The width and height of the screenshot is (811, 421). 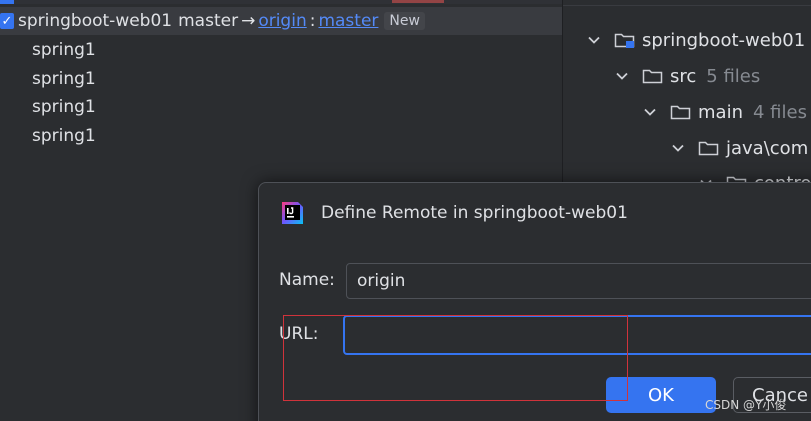 What do you see at coordinates (307, 280) in the screenshot?
I see `name-label: Name:` at bounding box center [307, 280].